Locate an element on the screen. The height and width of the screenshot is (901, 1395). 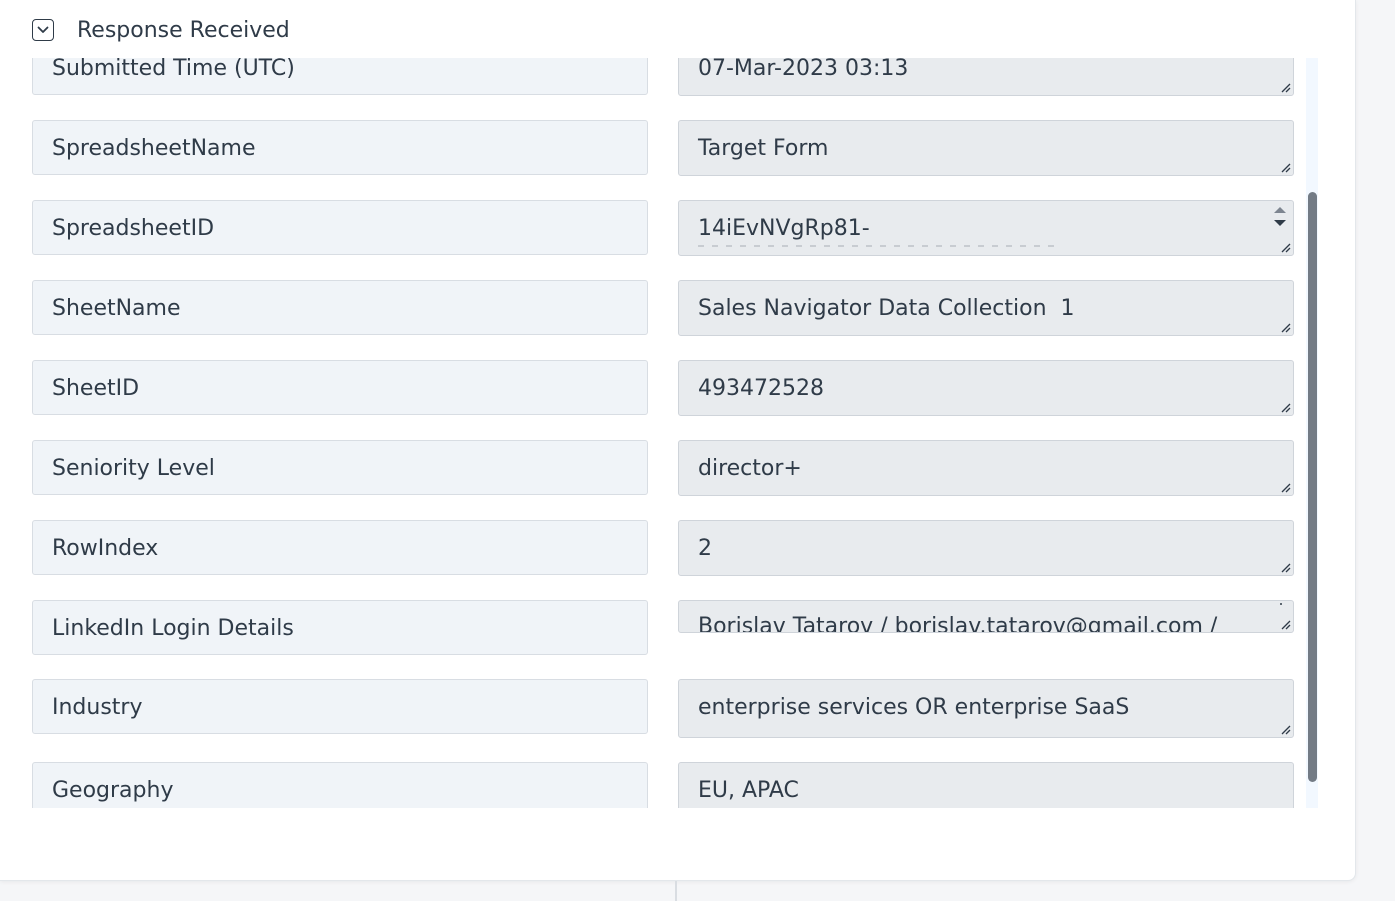
field-label: Geography is located at coordinates (340, 785).